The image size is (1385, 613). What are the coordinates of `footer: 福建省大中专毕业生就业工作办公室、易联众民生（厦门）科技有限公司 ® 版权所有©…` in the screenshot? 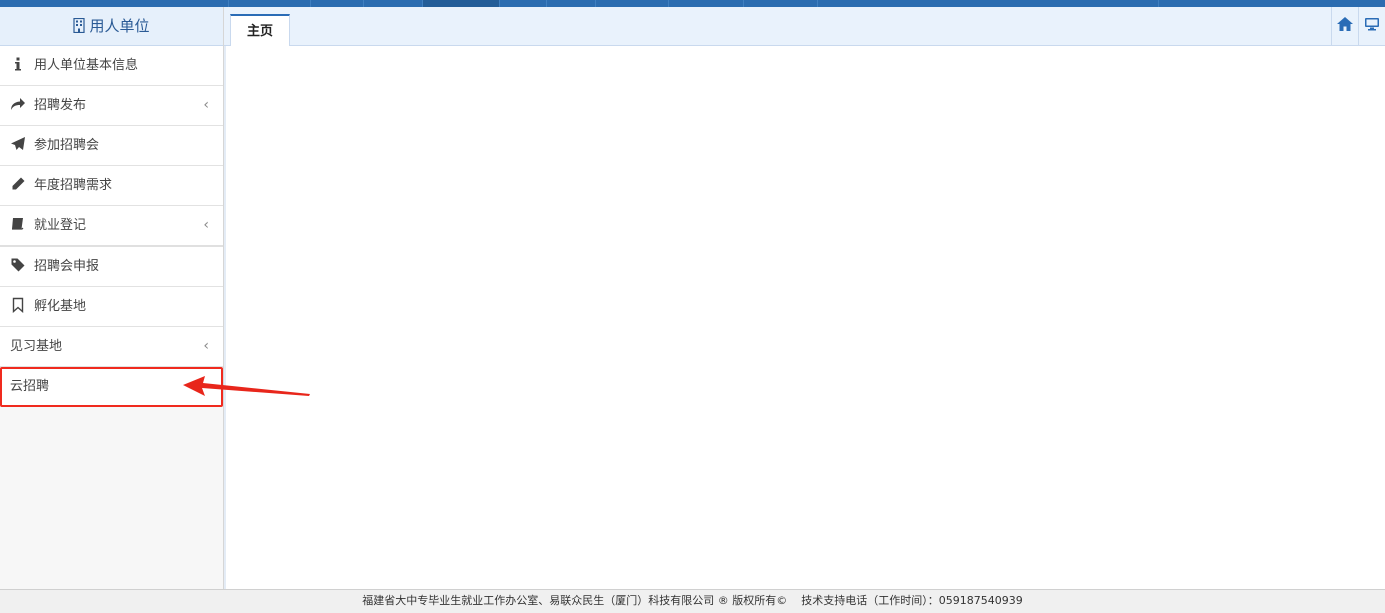 It's located at (692, 601).